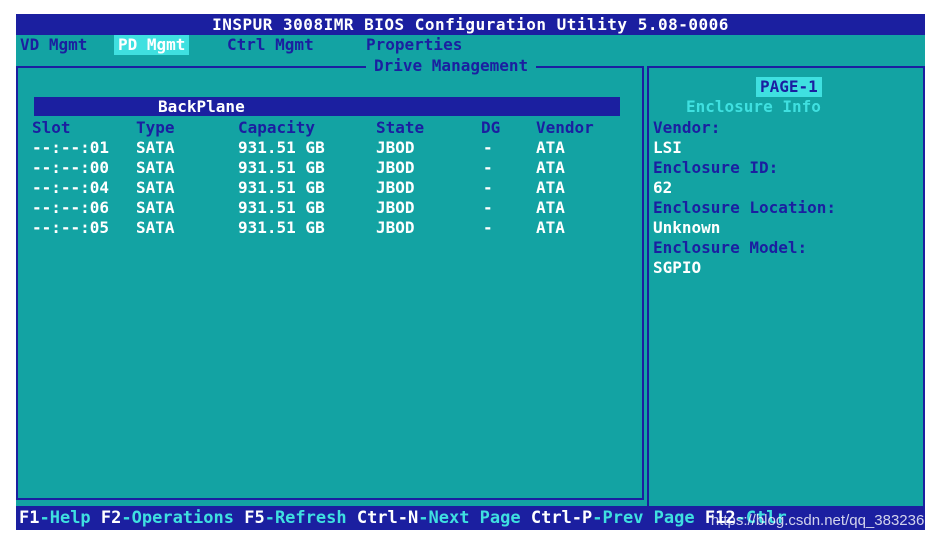 The width and height of the screenshot is (949, 540). Describe the element at coordinates (663, 187) in the screenshot. I see `enclosure-id-value: 62` at that location.